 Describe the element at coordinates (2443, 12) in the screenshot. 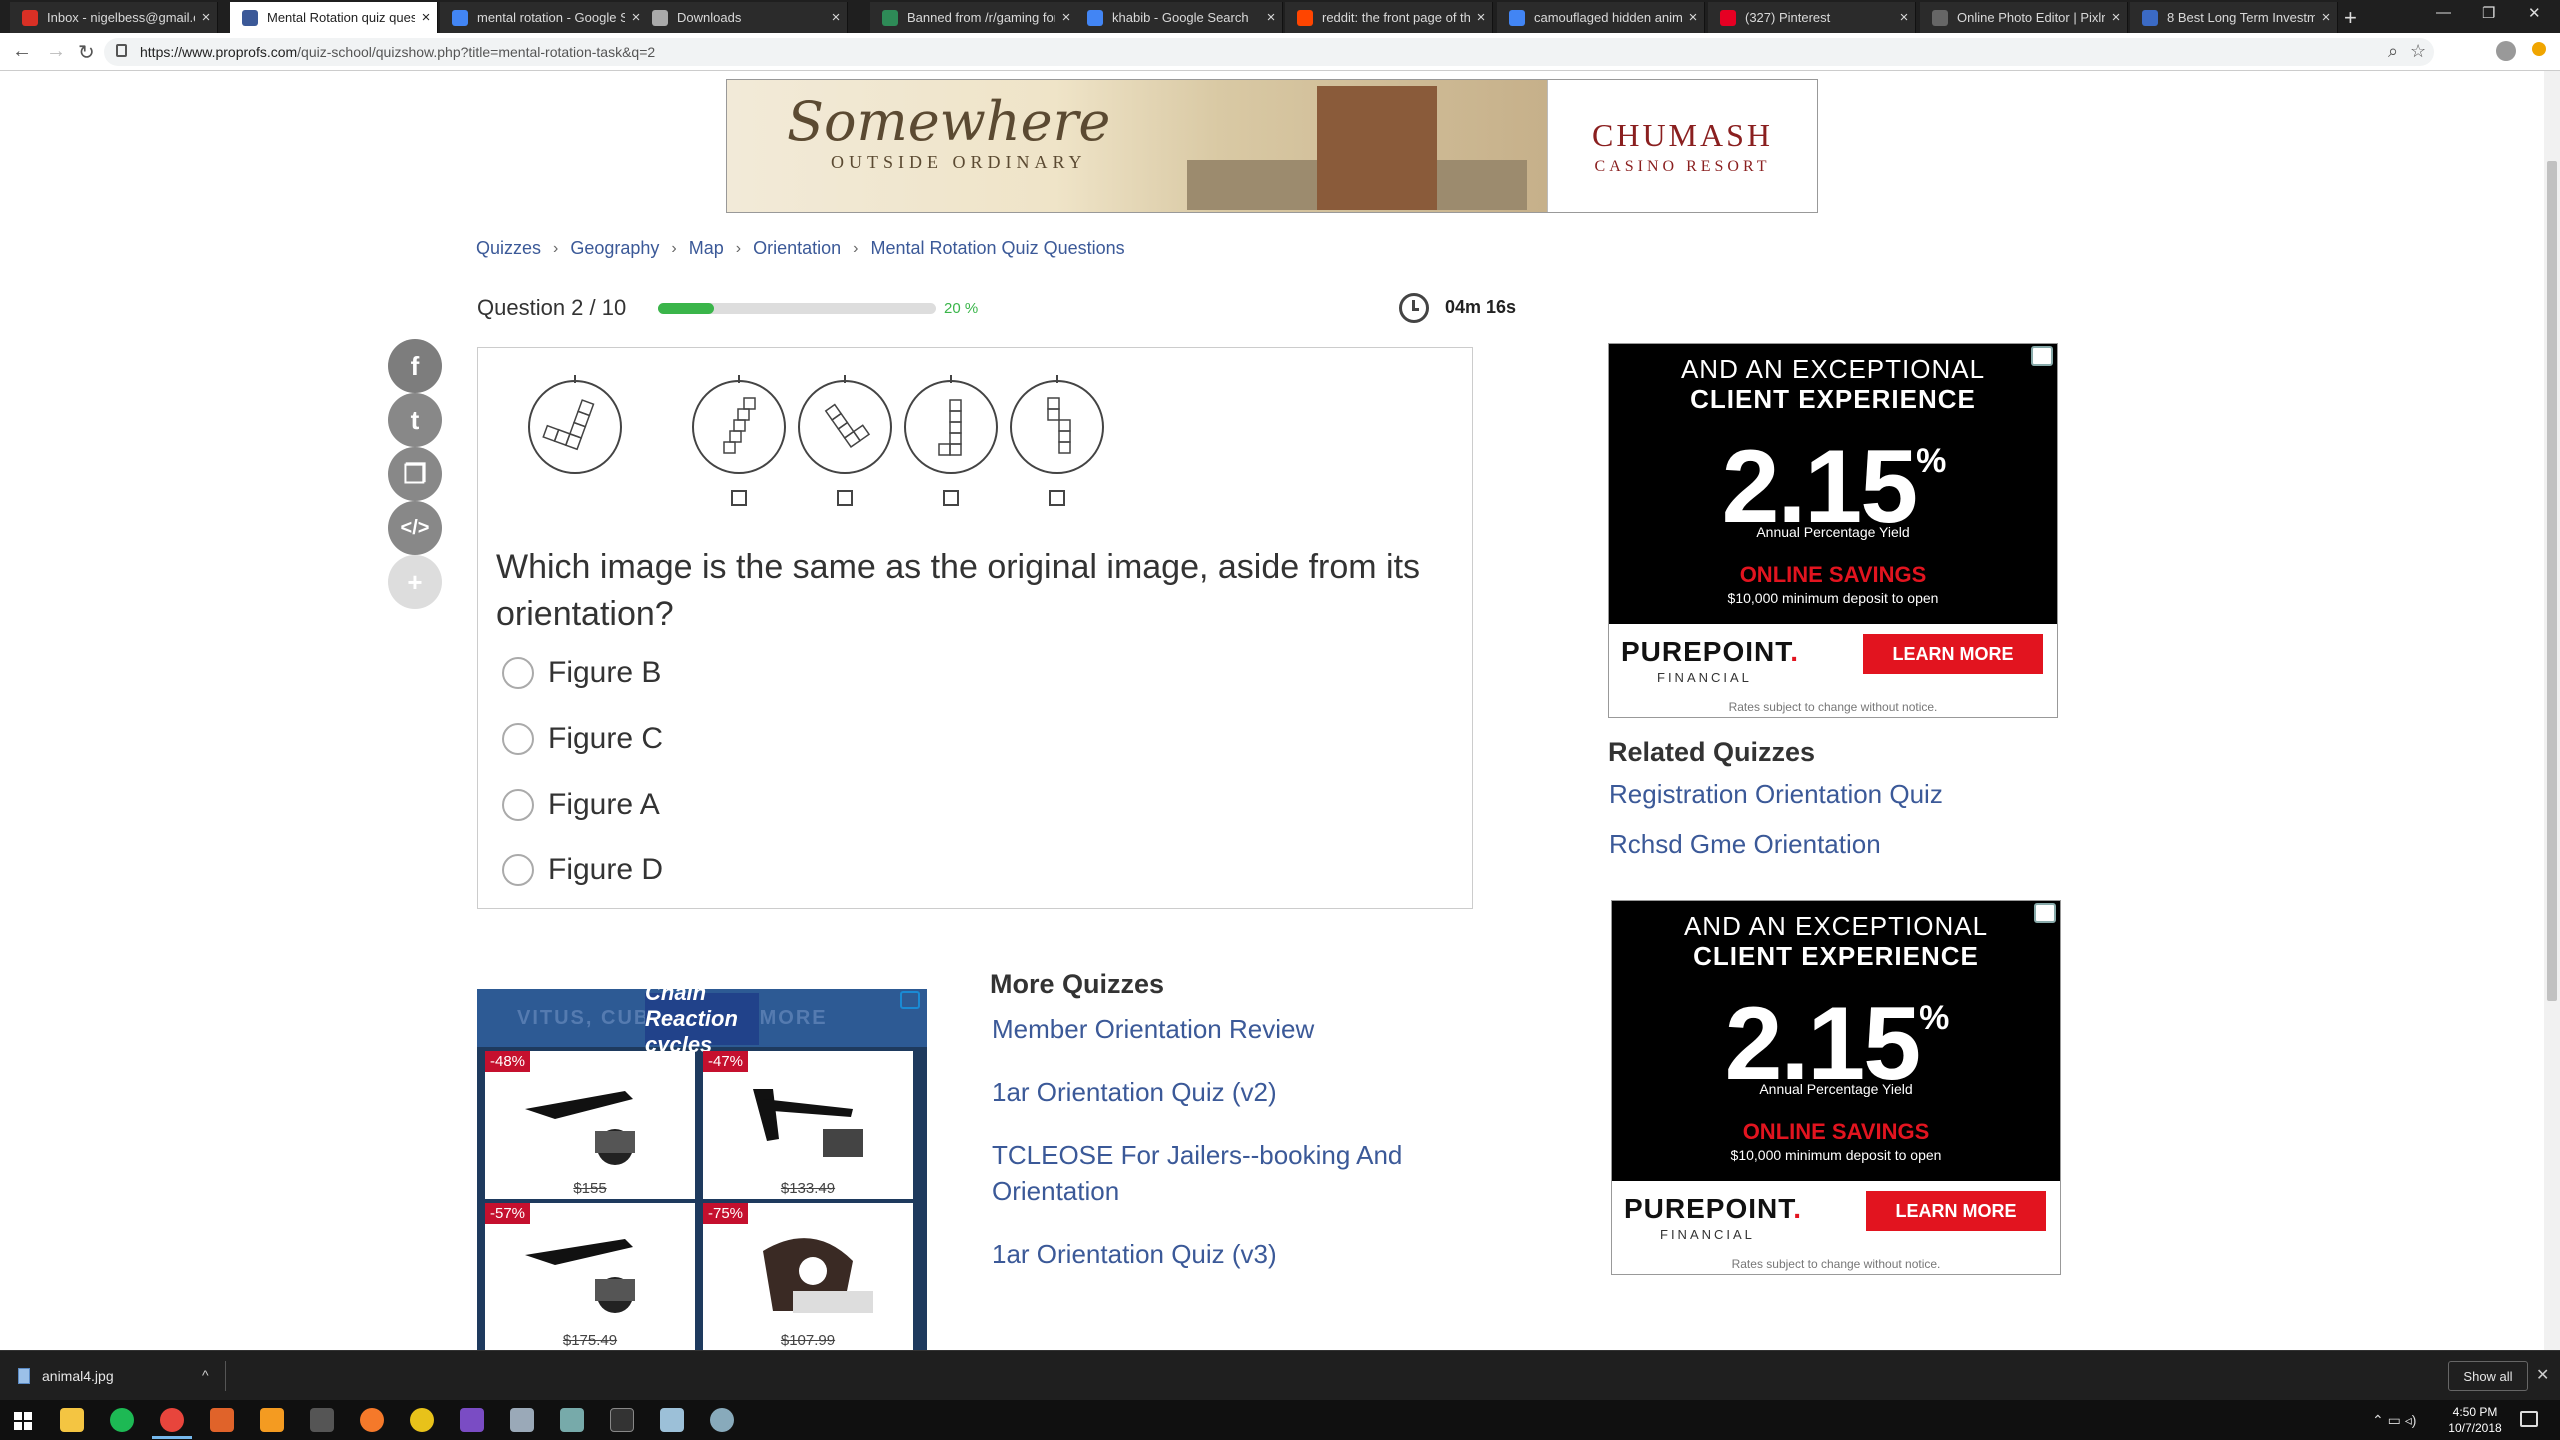

I see `minimize-button: —` at that location.